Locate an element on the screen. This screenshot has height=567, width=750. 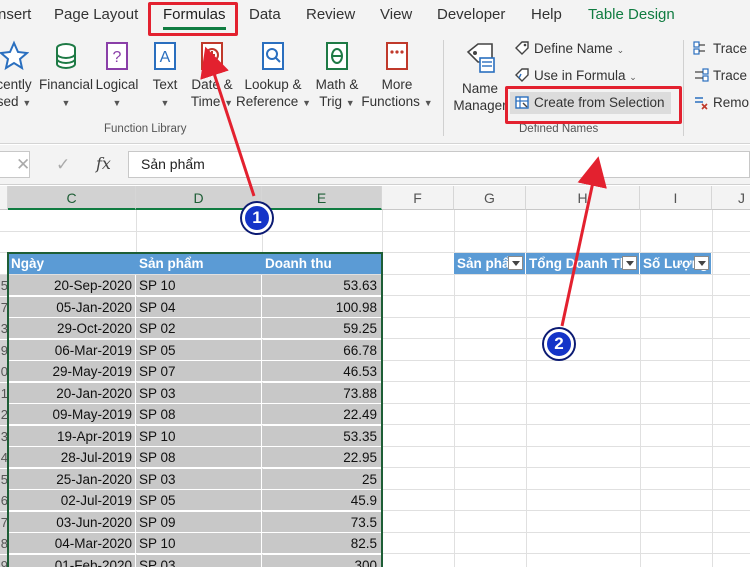
row-header: 0 is located at coordinates (4, 371).